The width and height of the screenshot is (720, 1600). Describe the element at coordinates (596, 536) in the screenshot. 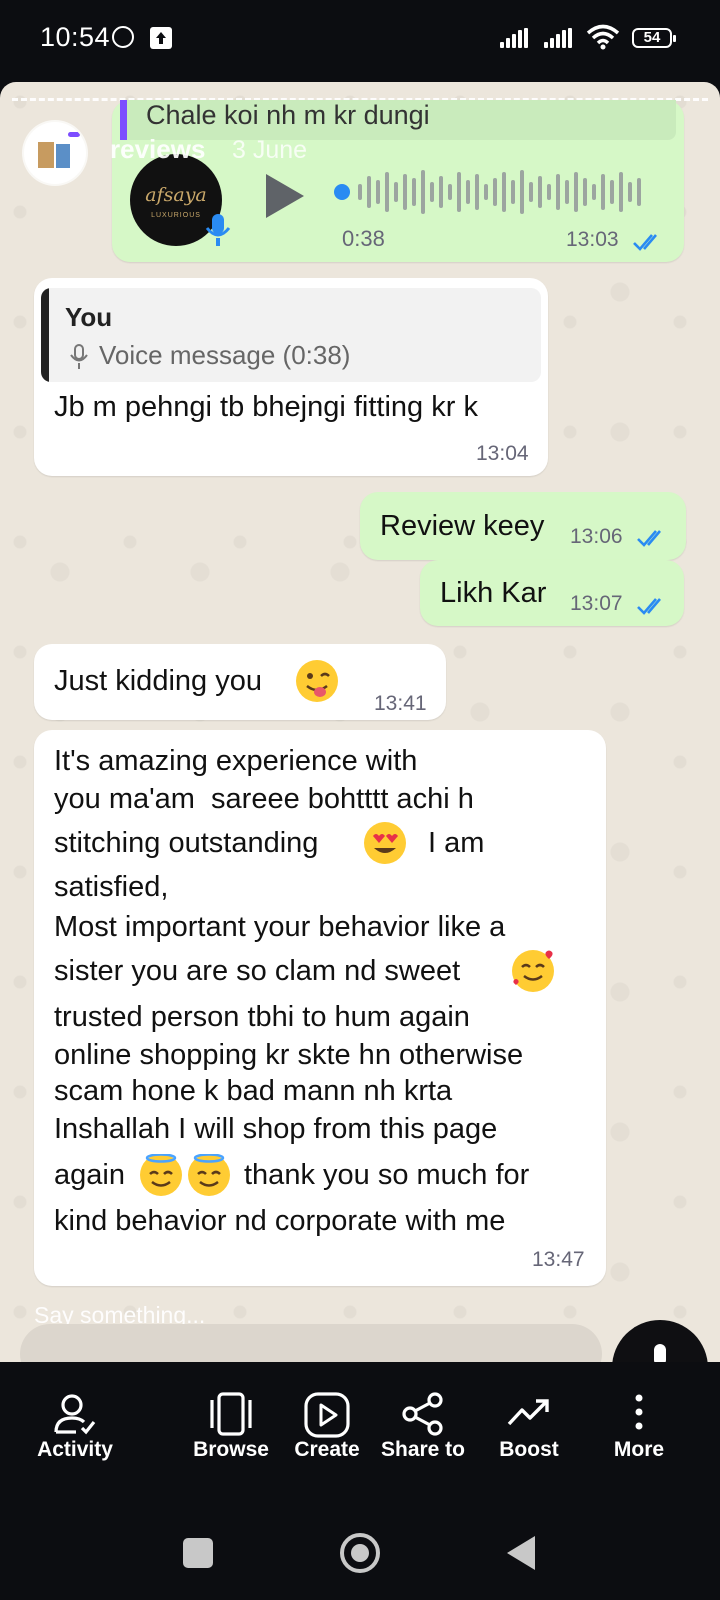

I see `message-time: 13:06` at that location.